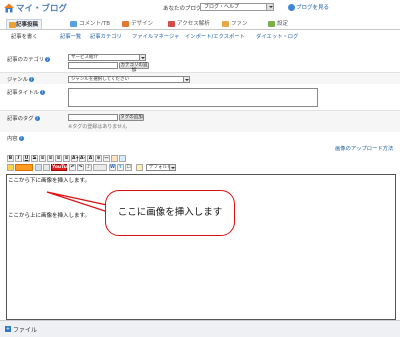 The image size is (400, 337). I want to click on file-section-label: ファイル, so click(25, 330).